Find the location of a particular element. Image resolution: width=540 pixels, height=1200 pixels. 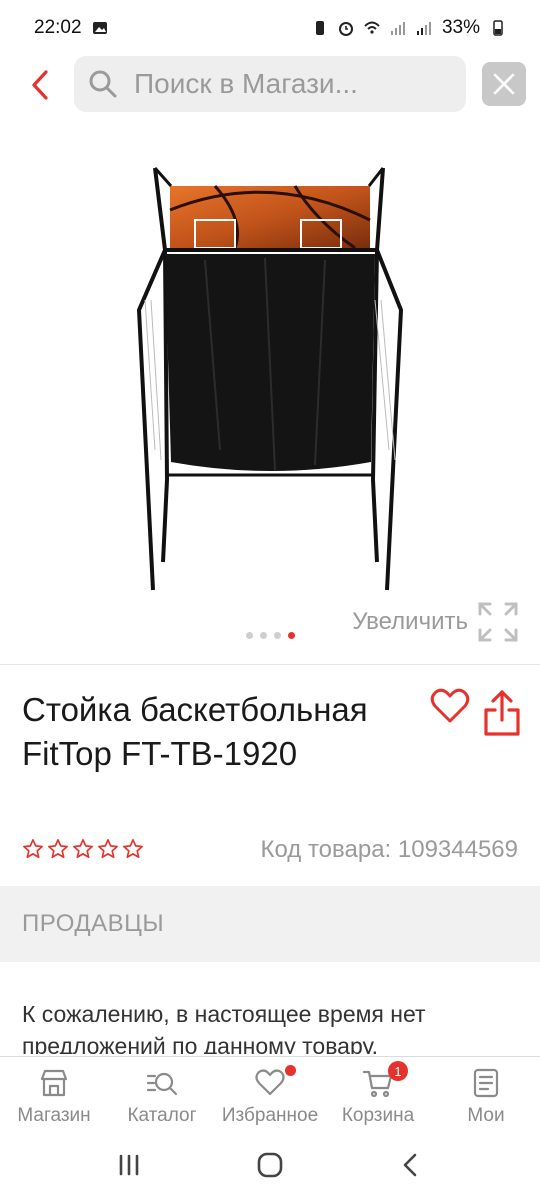

nav-item-my: Мои is located at coordinates (486, 1093).